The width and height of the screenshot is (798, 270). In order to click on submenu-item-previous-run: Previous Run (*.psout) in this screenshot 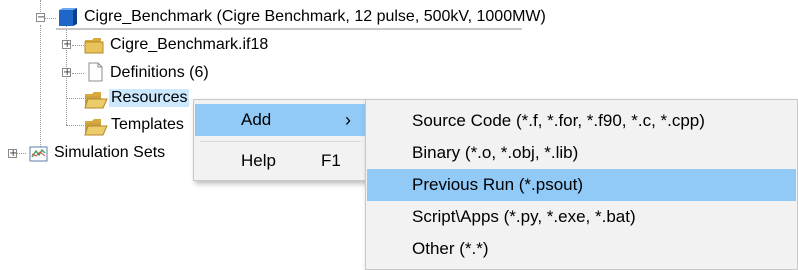, I will do `click(581, 185)`.